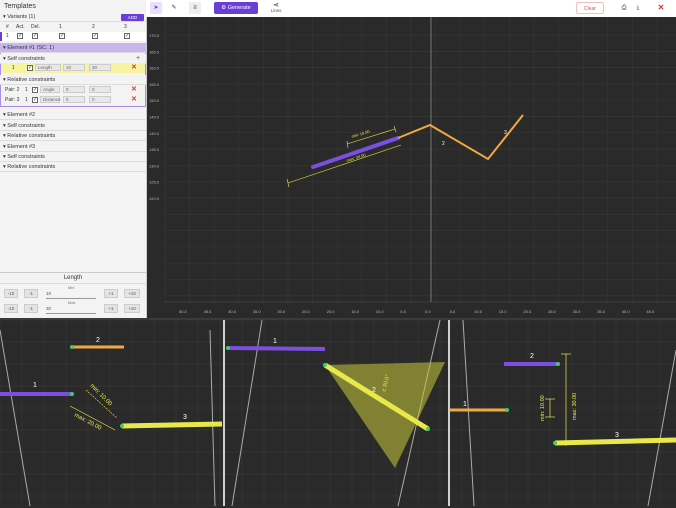 The image size is (676, 508). What do you see at coordinates (111, 418) in the screenshot?
I see `preview-1: 1 2 3 min: 10.00 max: 20.00` at bounding box center [111, 418].